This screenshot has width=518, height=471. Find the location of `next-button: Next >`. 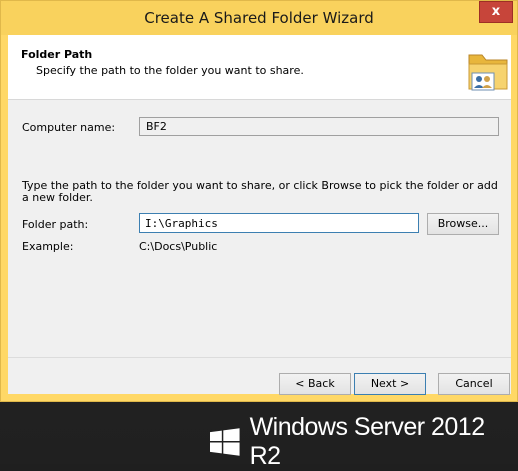

next-button: Next > is located at coordinates (390, 384).